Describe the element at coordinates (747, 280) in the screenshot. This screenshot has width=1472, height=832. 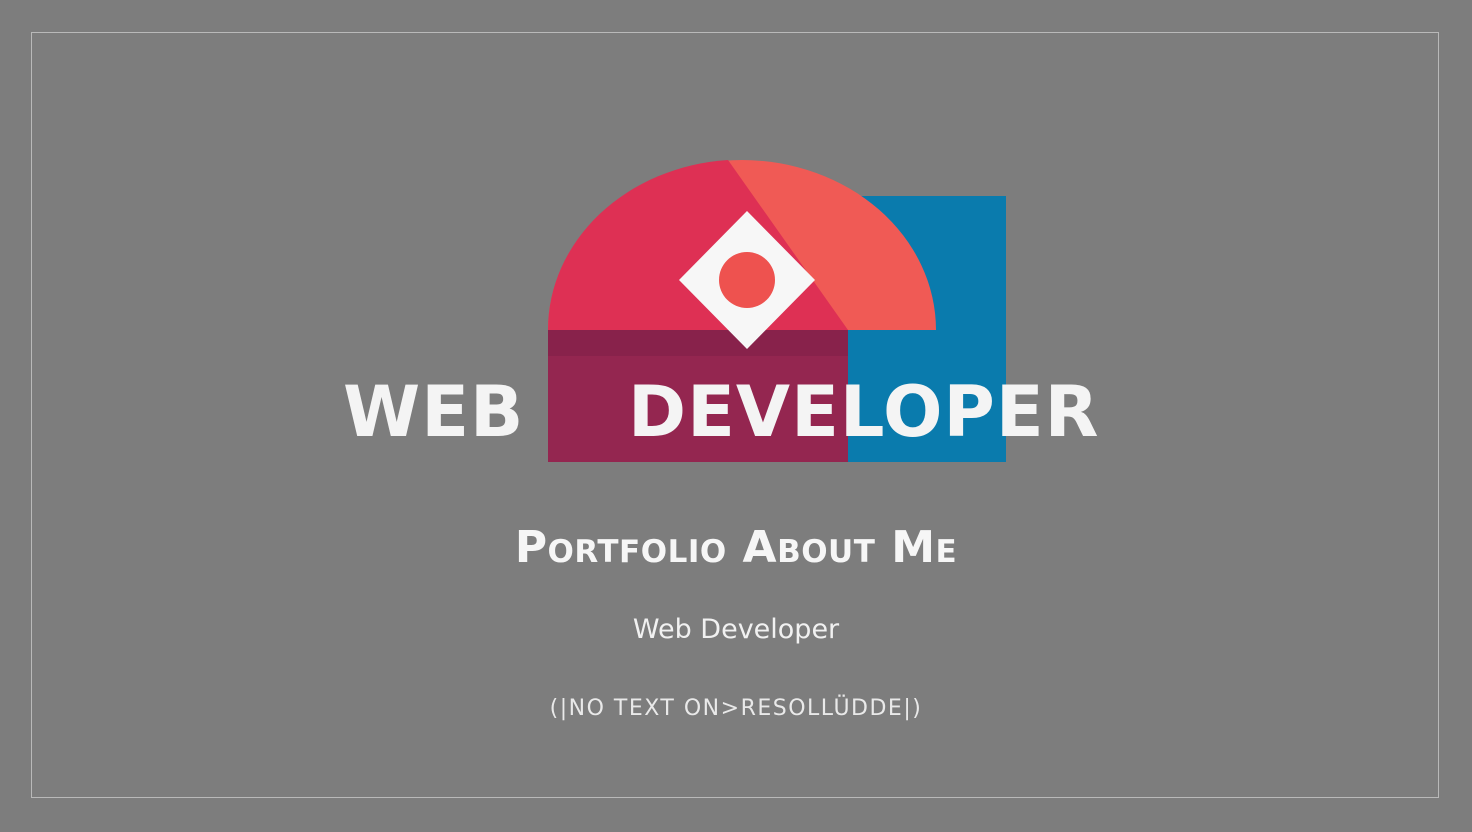
I see `logo-dot-icon` at that location.